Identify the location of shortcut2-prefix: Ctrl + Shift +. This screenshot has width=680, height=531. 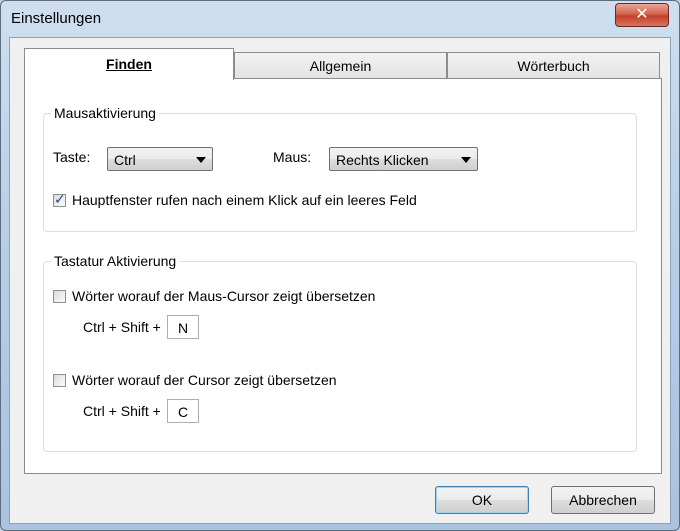
(122, 411).